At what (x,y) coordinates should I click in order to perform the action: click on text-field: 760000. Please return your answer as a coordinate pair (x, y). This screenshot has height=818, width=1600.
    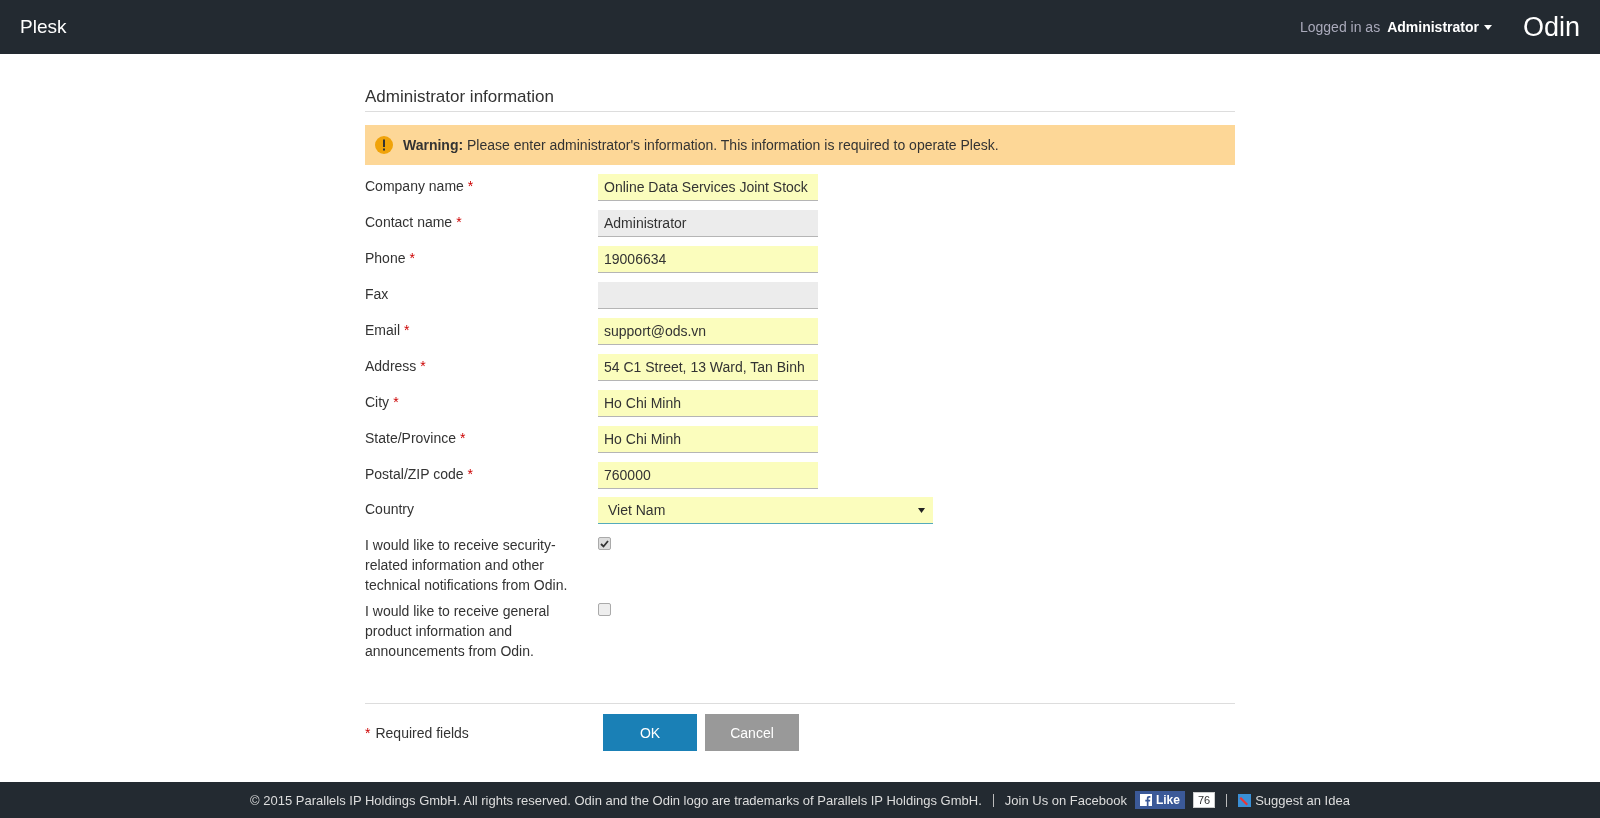
    Looking at the image, I should click on (708, 475).